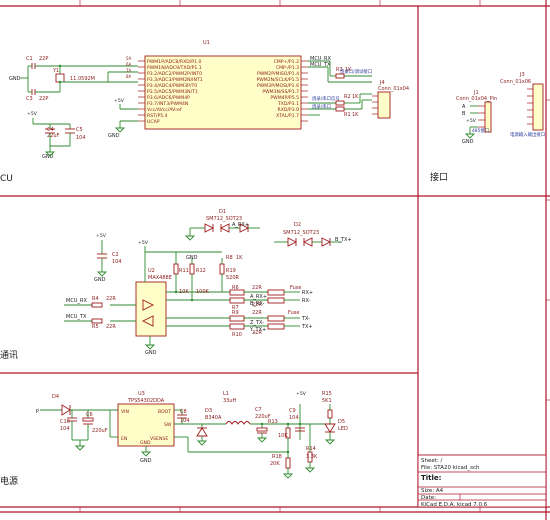 This screenshot has width=550, height=520. Describe the element at coordinates (6, 179) in the screenshot. I see `mcu-section-label: CU` at that location.